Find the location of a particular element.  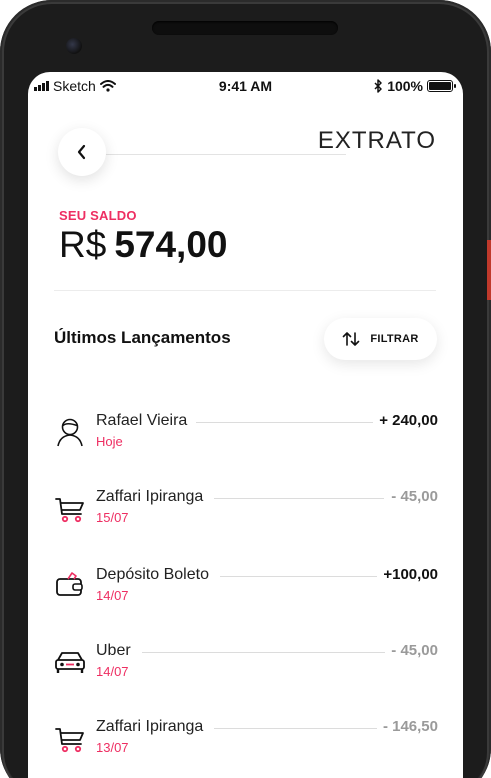

header-divider is located at coordinates (226, 154).